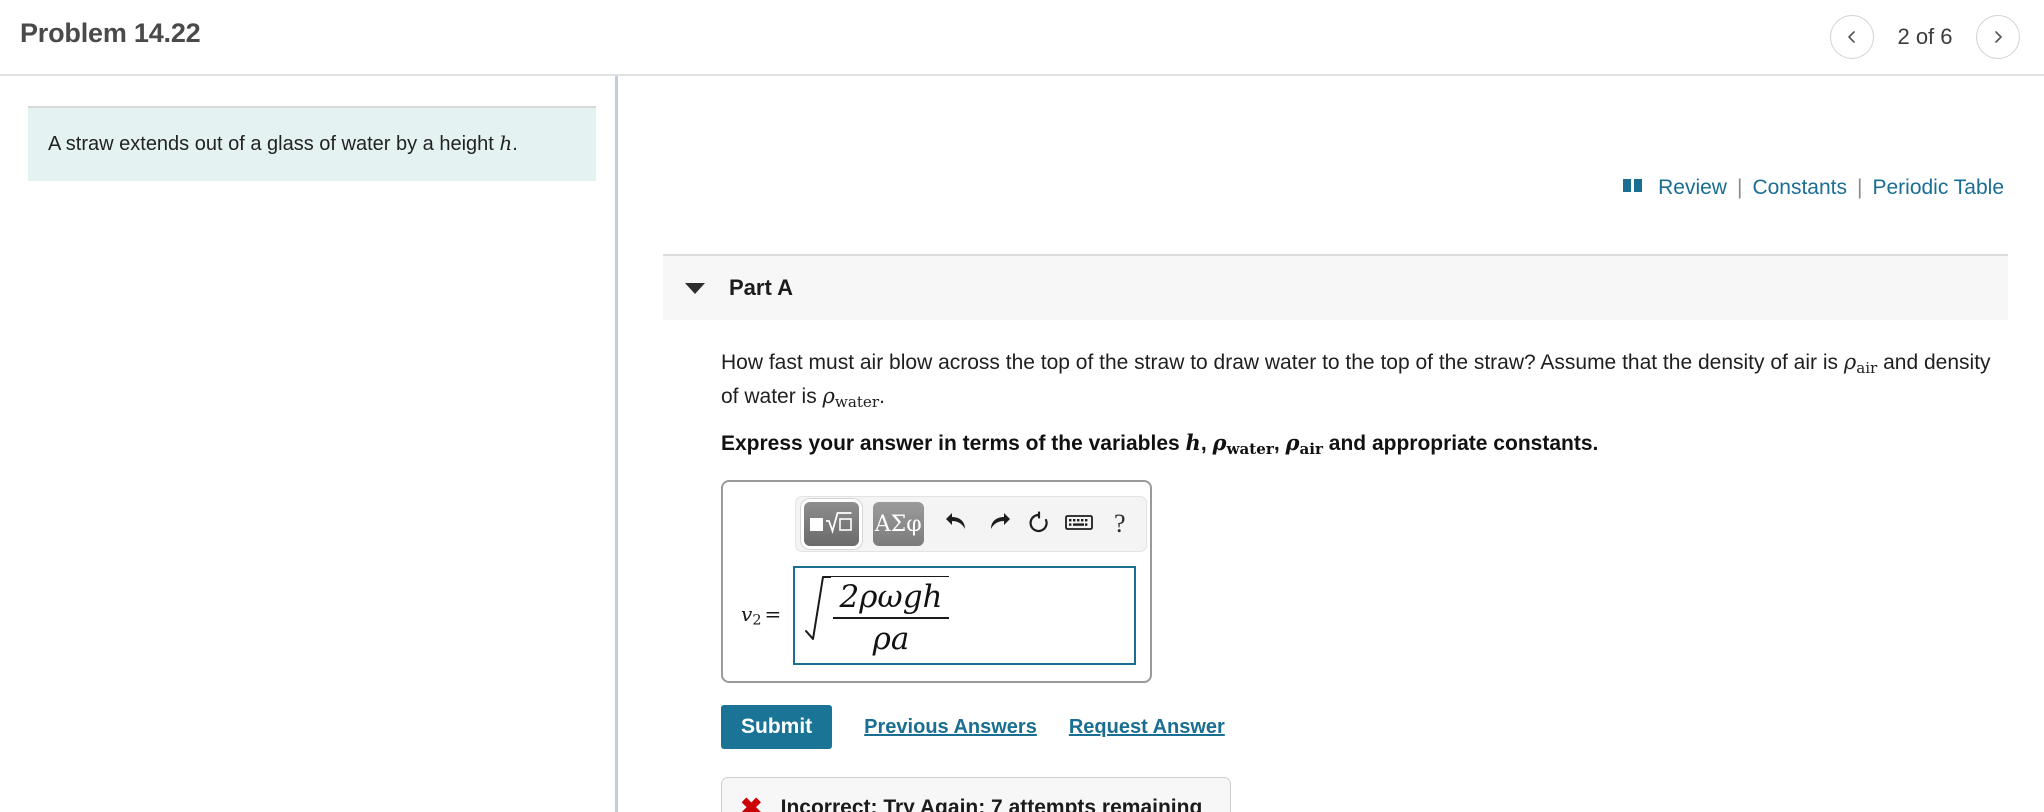 Image resolution: width=2044 pixels, height=812 pixels. I want to click on redo-arrow-icon, so click(998, 524).